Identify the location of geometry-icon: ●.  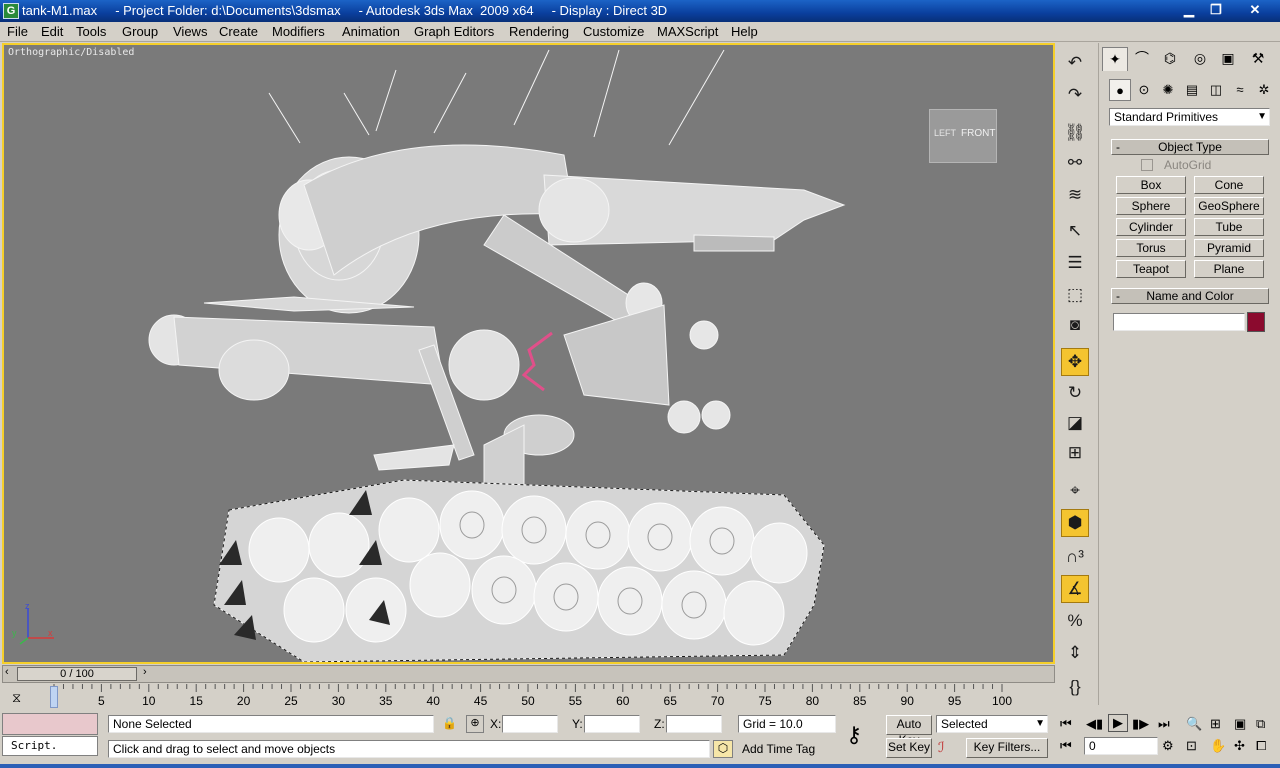
(1120, 90).